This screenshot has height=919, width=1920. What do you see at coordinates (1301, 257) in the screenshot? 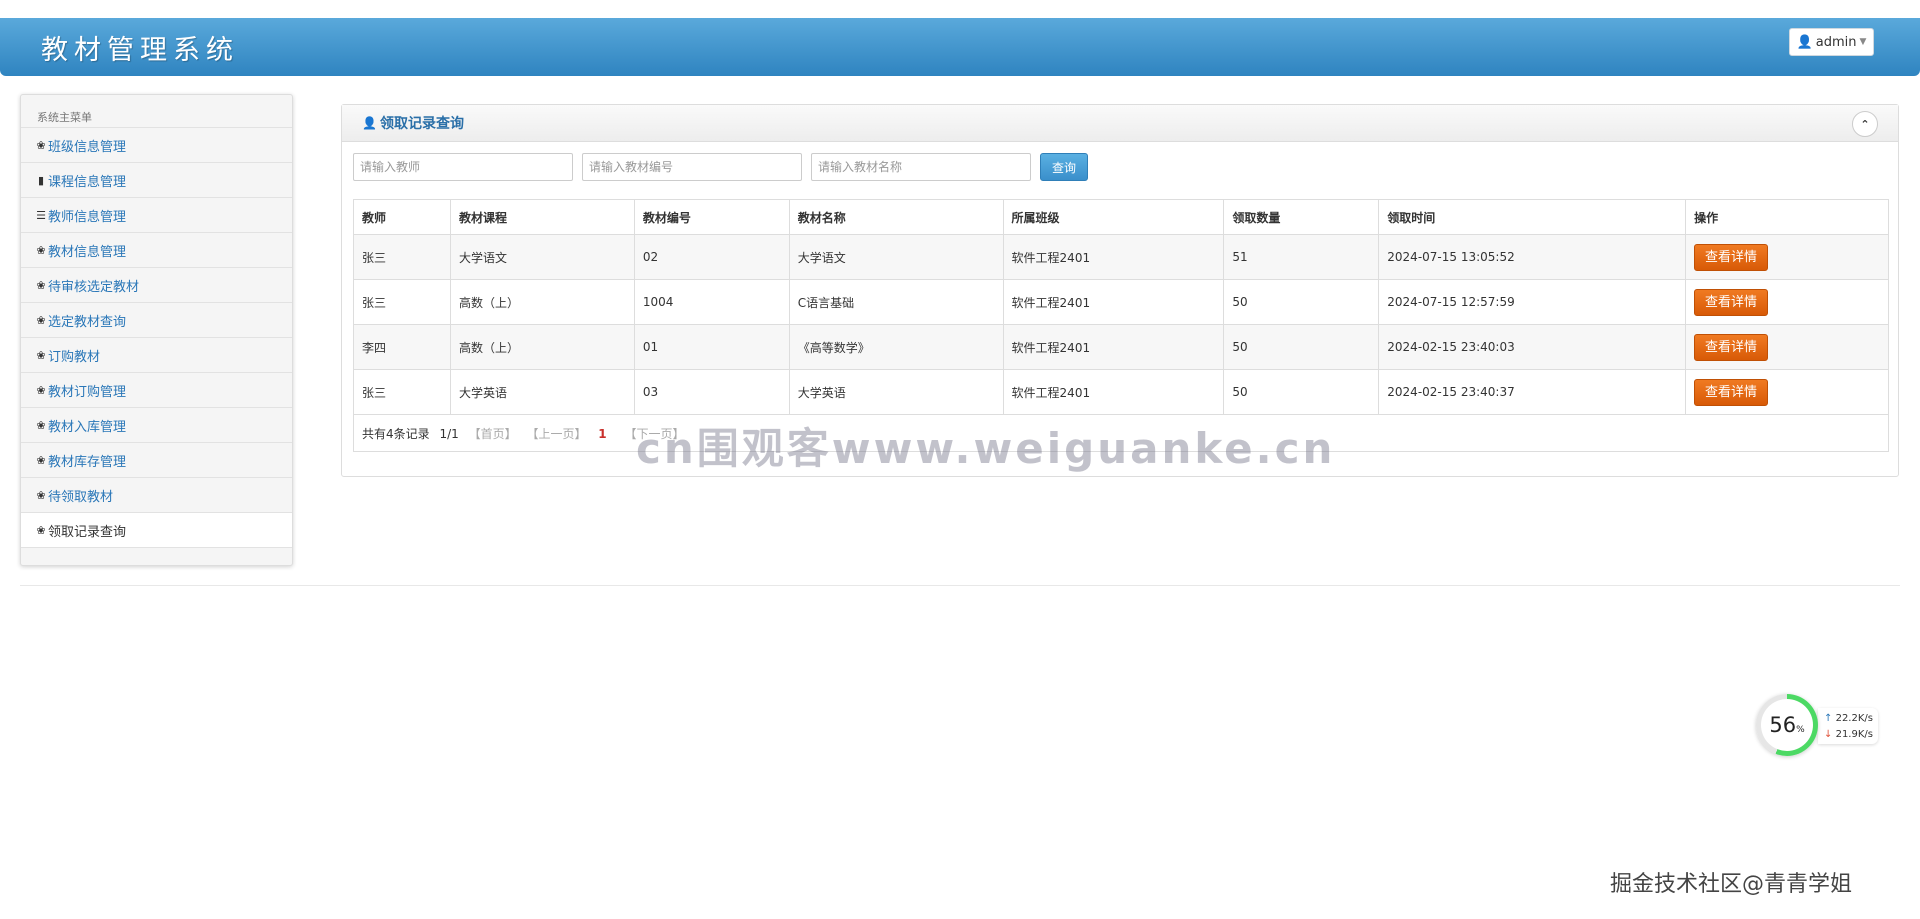
I see `qty-cell: 51` at bounding box center [1301, 257].